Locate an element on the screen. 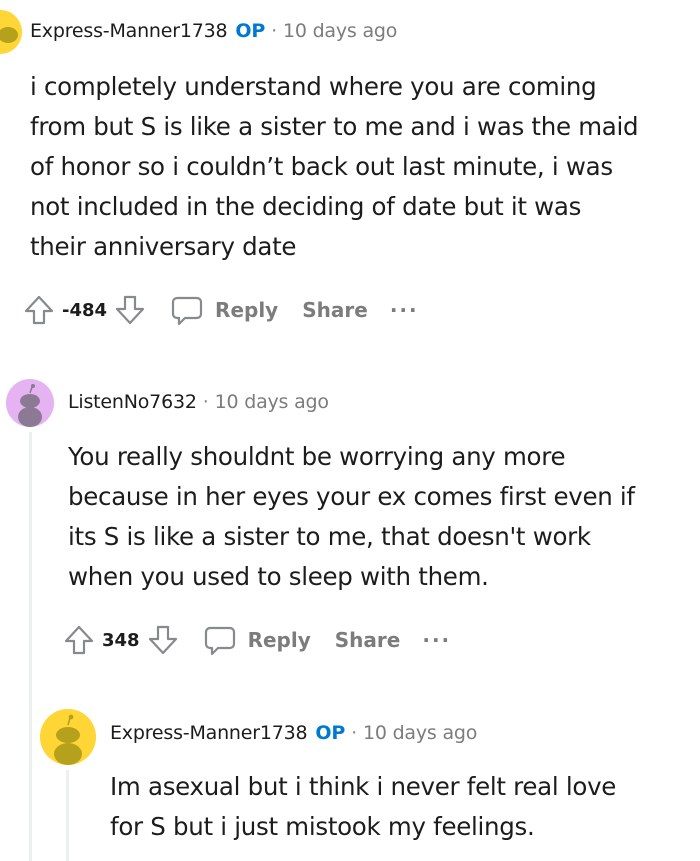 The width and height of the screenshot is (700, 861). comment-line: when you used to sleep with them. is located at coordinates (278, 576).